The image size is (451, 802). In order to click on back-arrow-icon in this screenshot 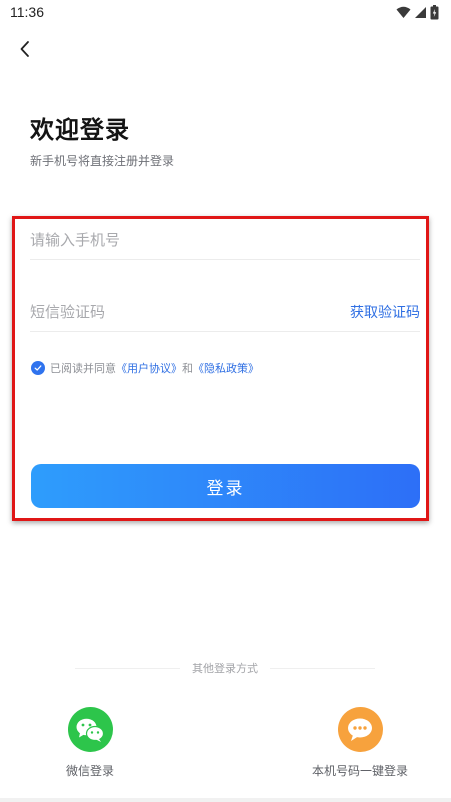, I will do `click(24, 49)`.